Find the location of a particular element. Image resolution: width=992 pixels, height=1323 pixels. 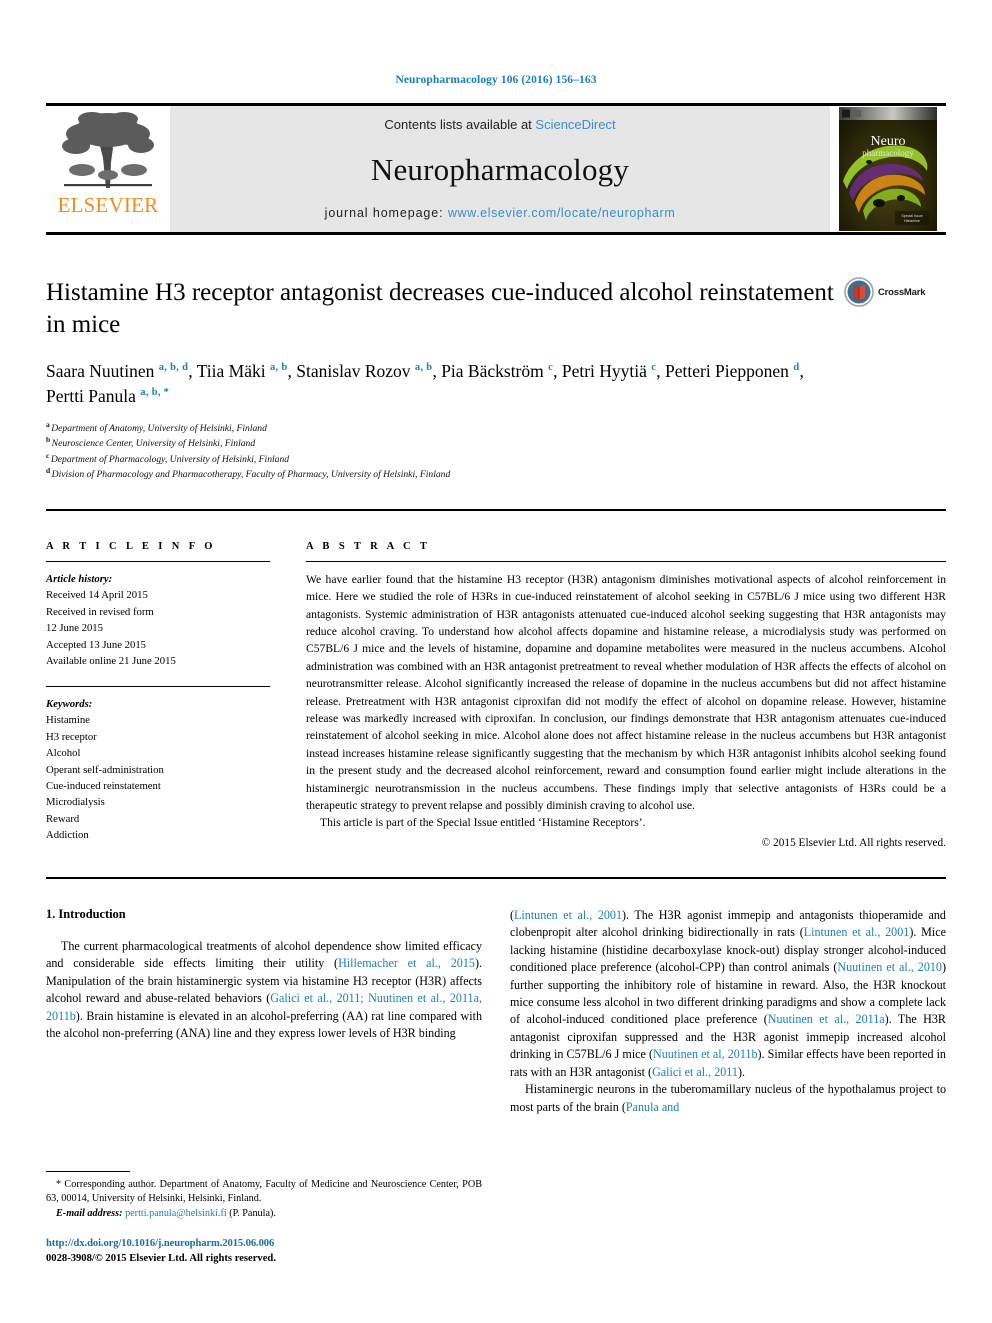

author-name: Petri Hyytiä is located at coordinates (606, 371).